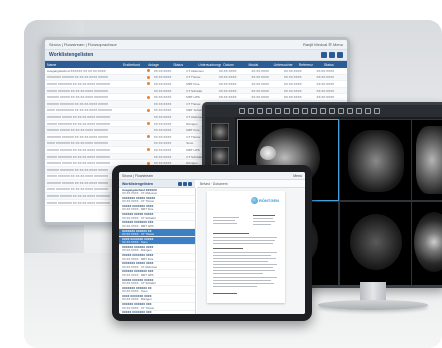 The height and width of the screenshot is (348, 442). I want to click on viewer-pane-coronal, so click(426, 160).